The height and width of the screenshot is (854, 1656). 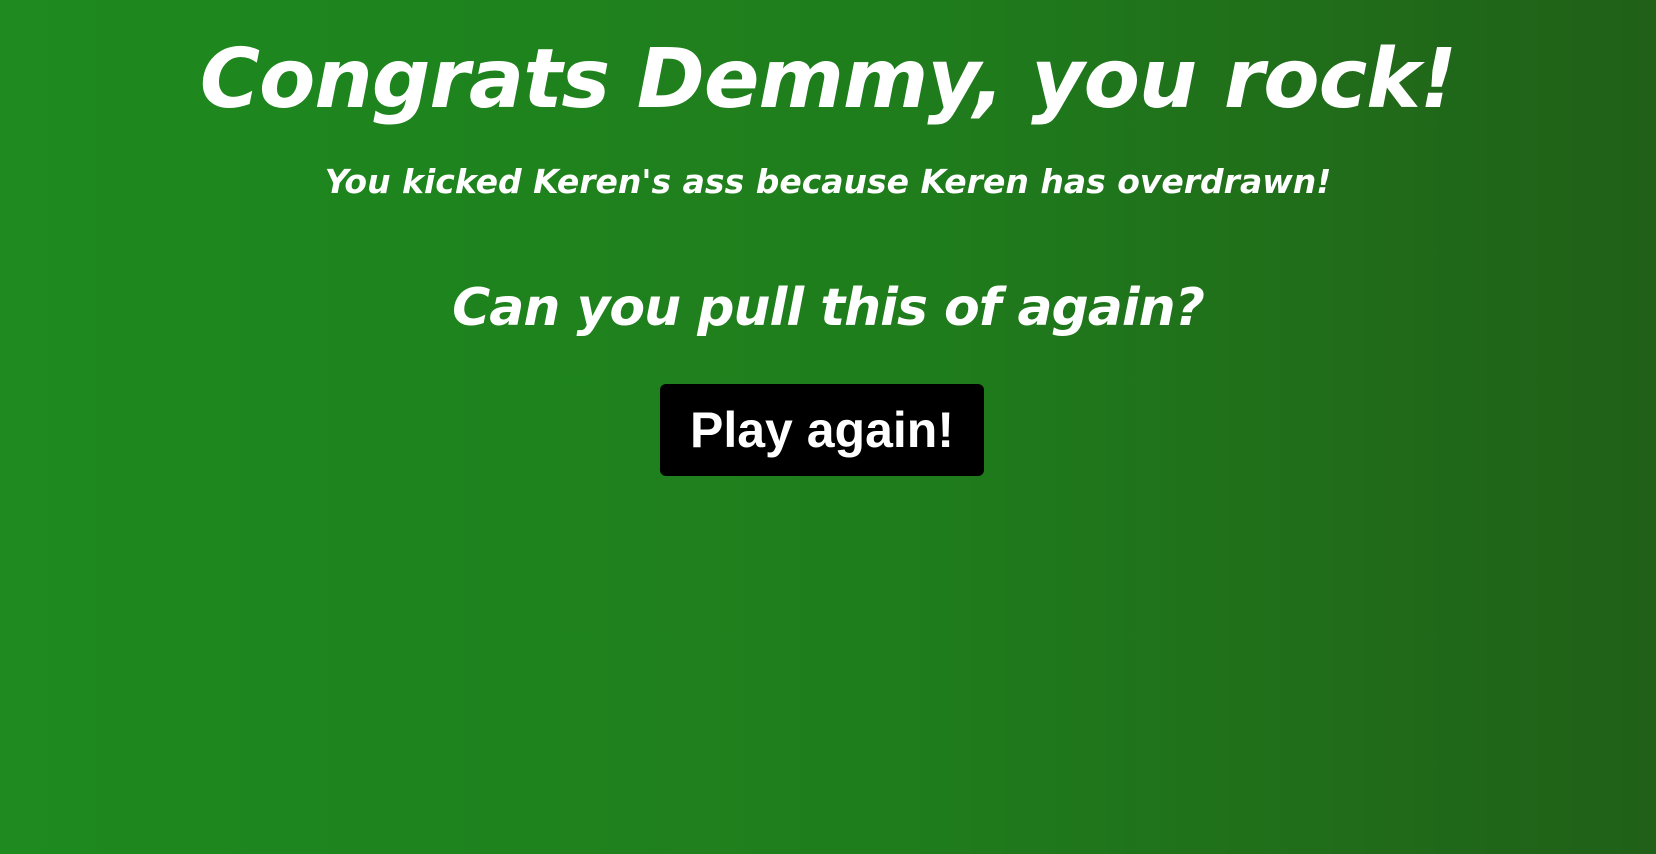 I want to click on play-again-button: Play again!, so click(x=822, y=430).